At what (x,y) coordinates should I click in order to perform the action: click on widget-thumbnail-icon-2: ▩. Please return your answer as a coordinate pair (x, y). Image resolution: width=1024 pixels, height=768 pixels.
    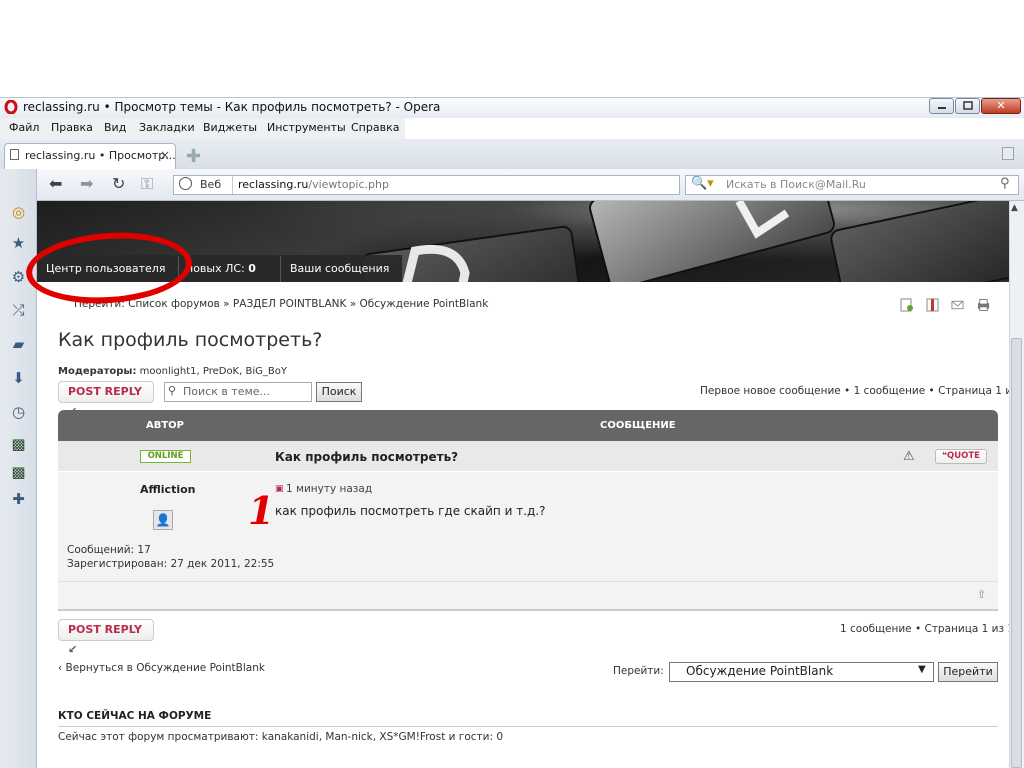
    Looking at the image, I should click on (18, 472).